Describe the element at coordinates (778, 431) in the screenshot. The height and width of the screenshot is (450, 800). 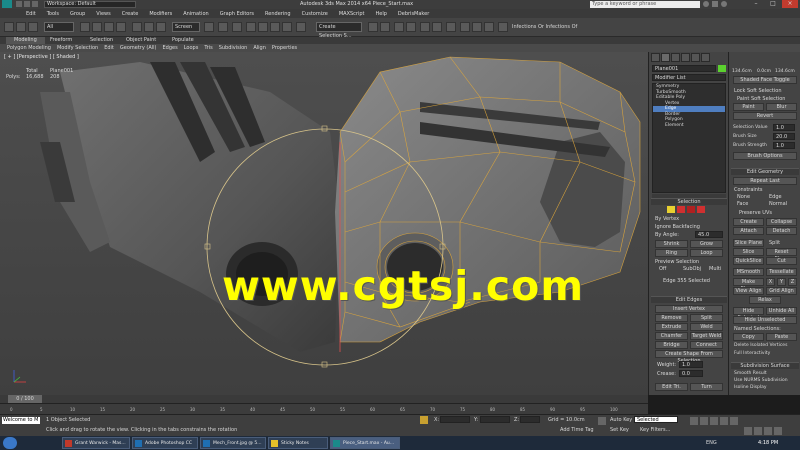
I see `maximize-viewport-icon` at that location.